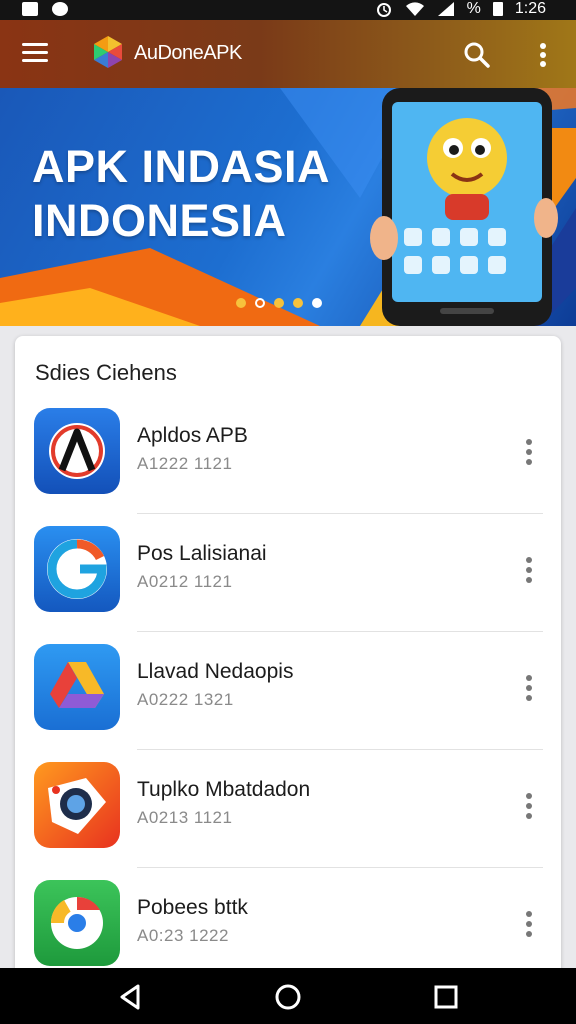 The height and width of the screenshot is (1024, 576). I want to click on list-item: Pobees bttk A0:23 1222, so click(288, 922).